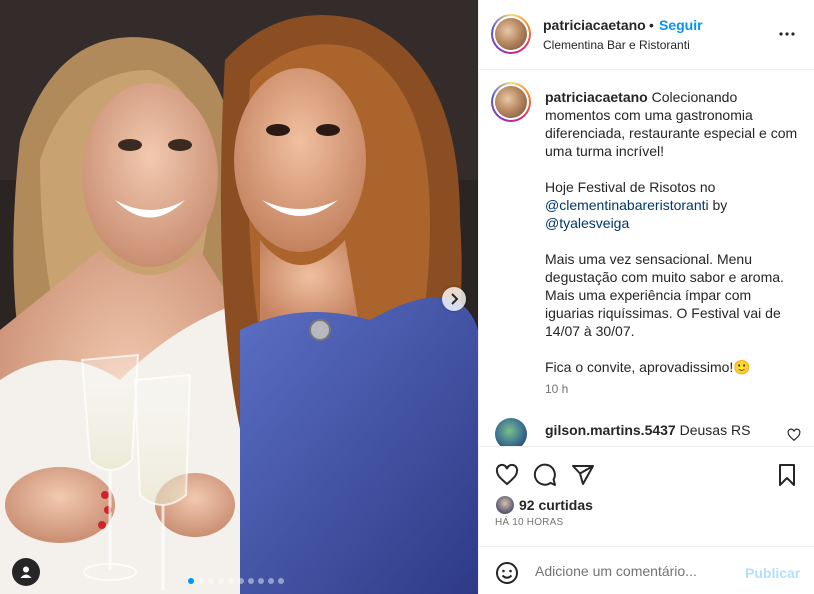 This screenshot has height=594, width=814. I want to click on follow-button: Seguir, so click(681, 25).